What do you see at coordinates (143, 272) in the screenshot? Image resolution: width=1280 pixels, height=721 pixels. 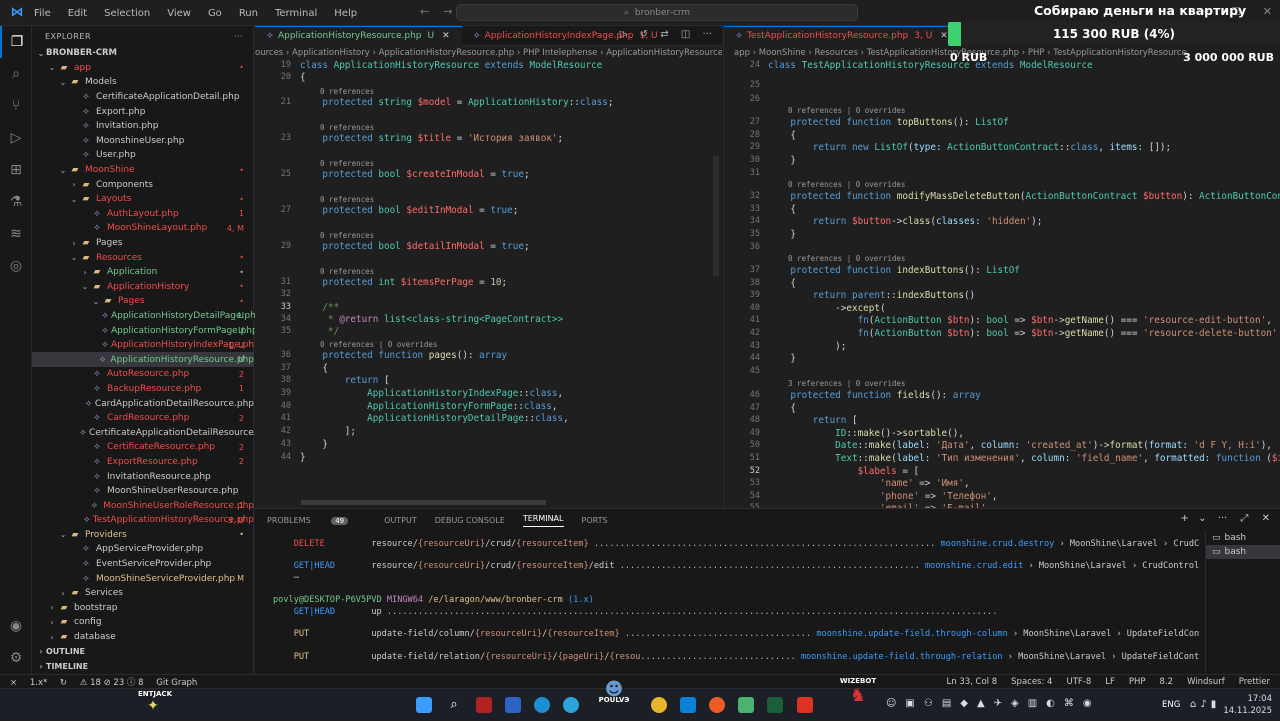 I see `folder-item: › ▰ Application •` at bounding box center [143, 272].